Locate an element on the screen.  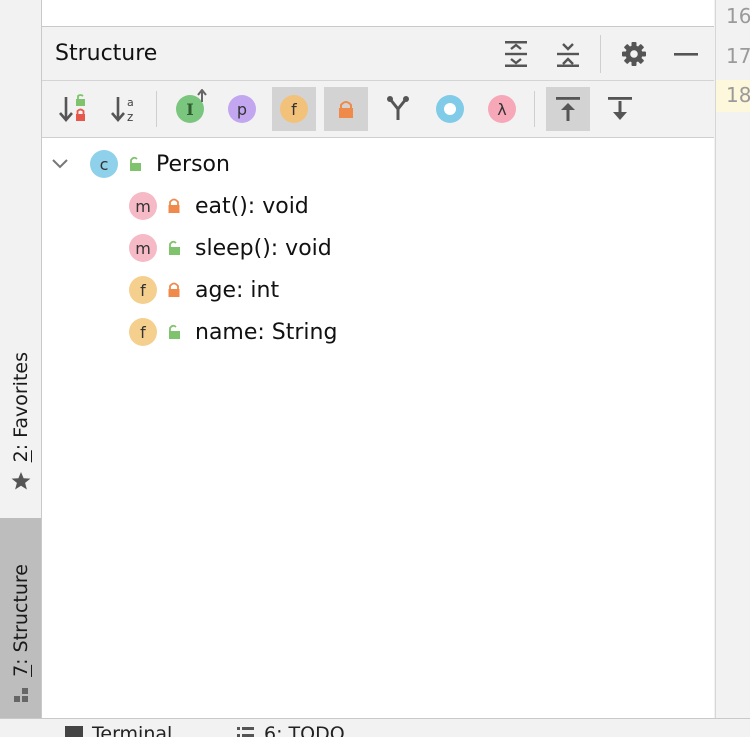
panel-title: Structure is located at coordinates (106, 53).